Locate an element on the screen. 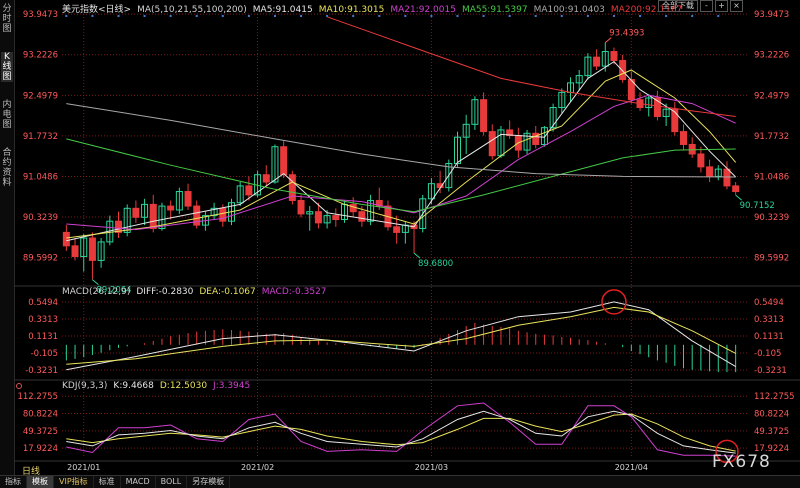 Image resolution: width=800 pixels, height=488 pixels. bottom-tab-0: 指标 is located at coordinates (13, 482).